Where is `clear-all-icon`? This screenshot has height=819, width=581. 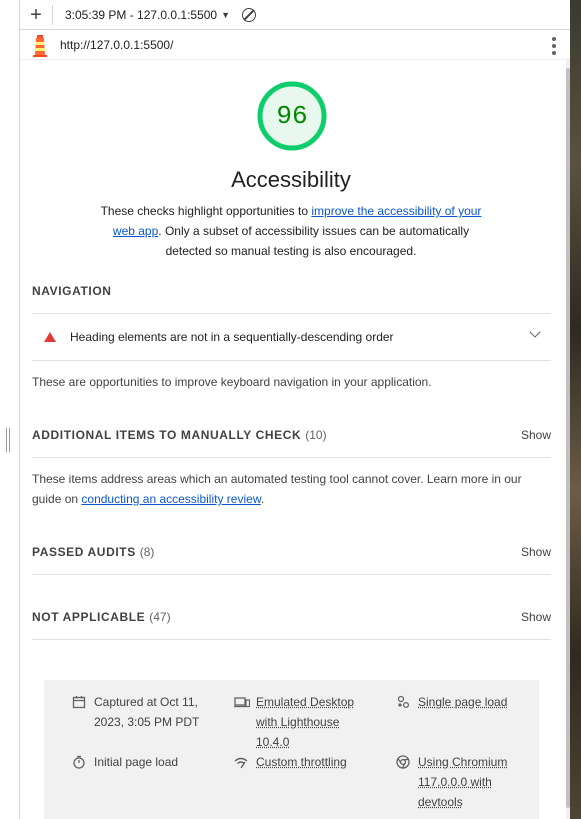 clear-all-icon is located at coordinates (249, 14).